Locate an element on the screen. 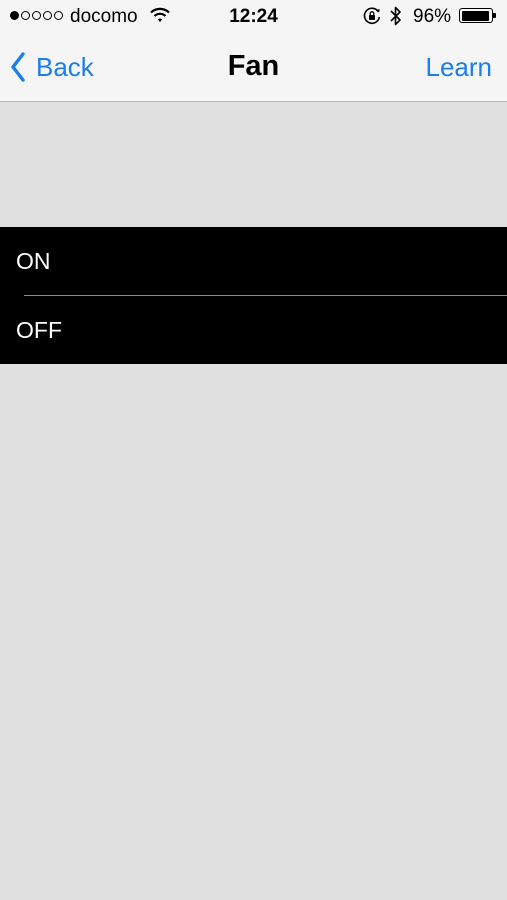  battery-fill is located at coordinates (475, 15).